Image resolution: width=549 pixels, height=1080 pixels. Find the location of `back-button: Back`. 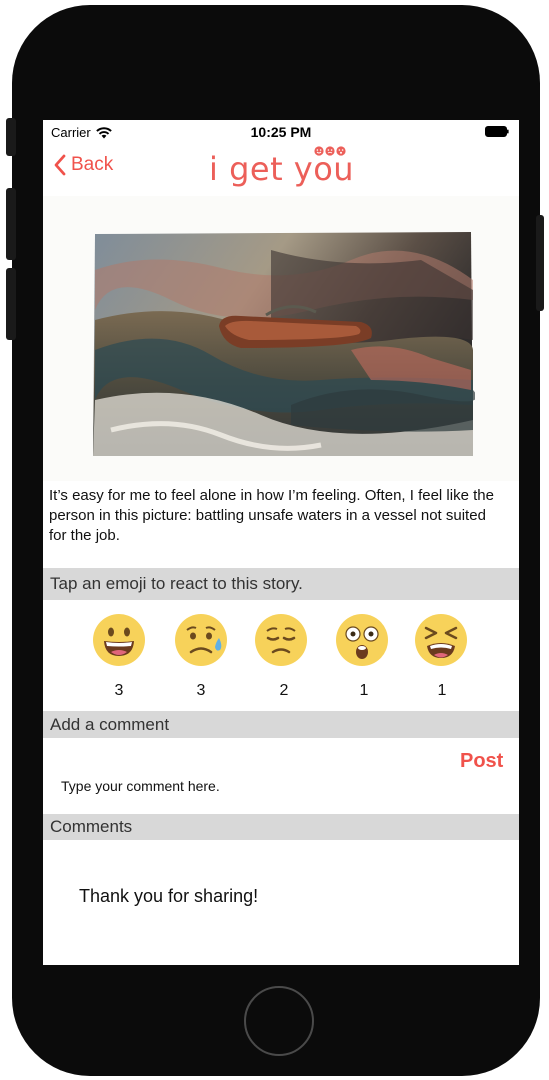

back-button: Back is located at coordinates (83, 165).